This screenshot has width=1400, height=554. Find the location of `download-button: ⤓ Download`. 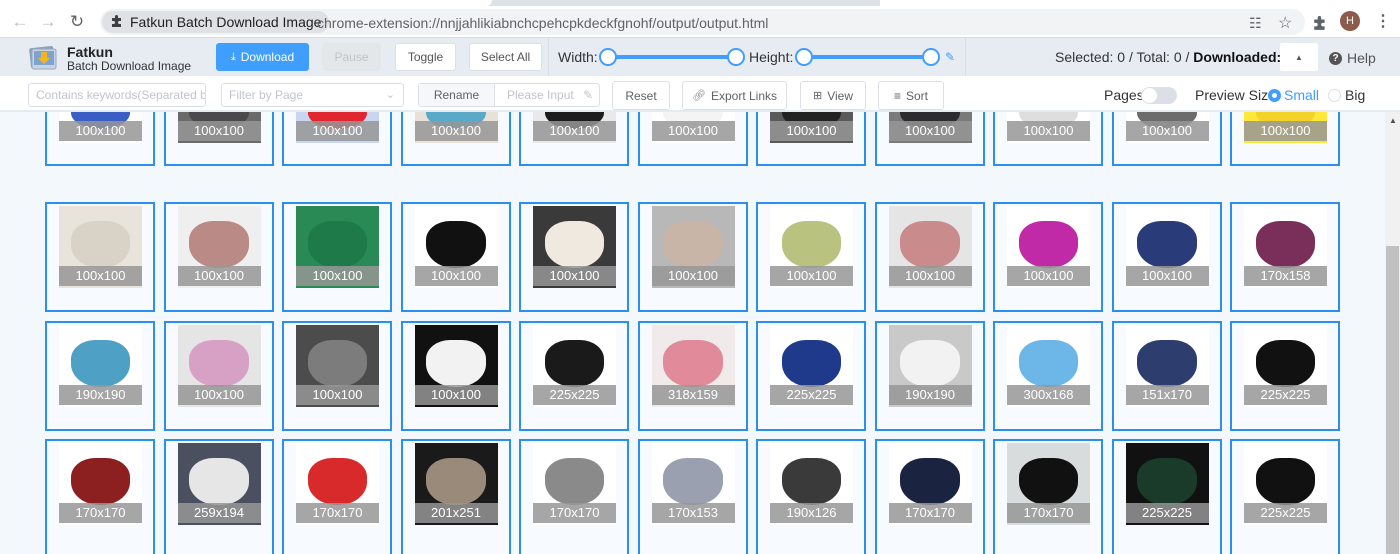

download-button: ⤓ Download is located at coordinates (262, 57).